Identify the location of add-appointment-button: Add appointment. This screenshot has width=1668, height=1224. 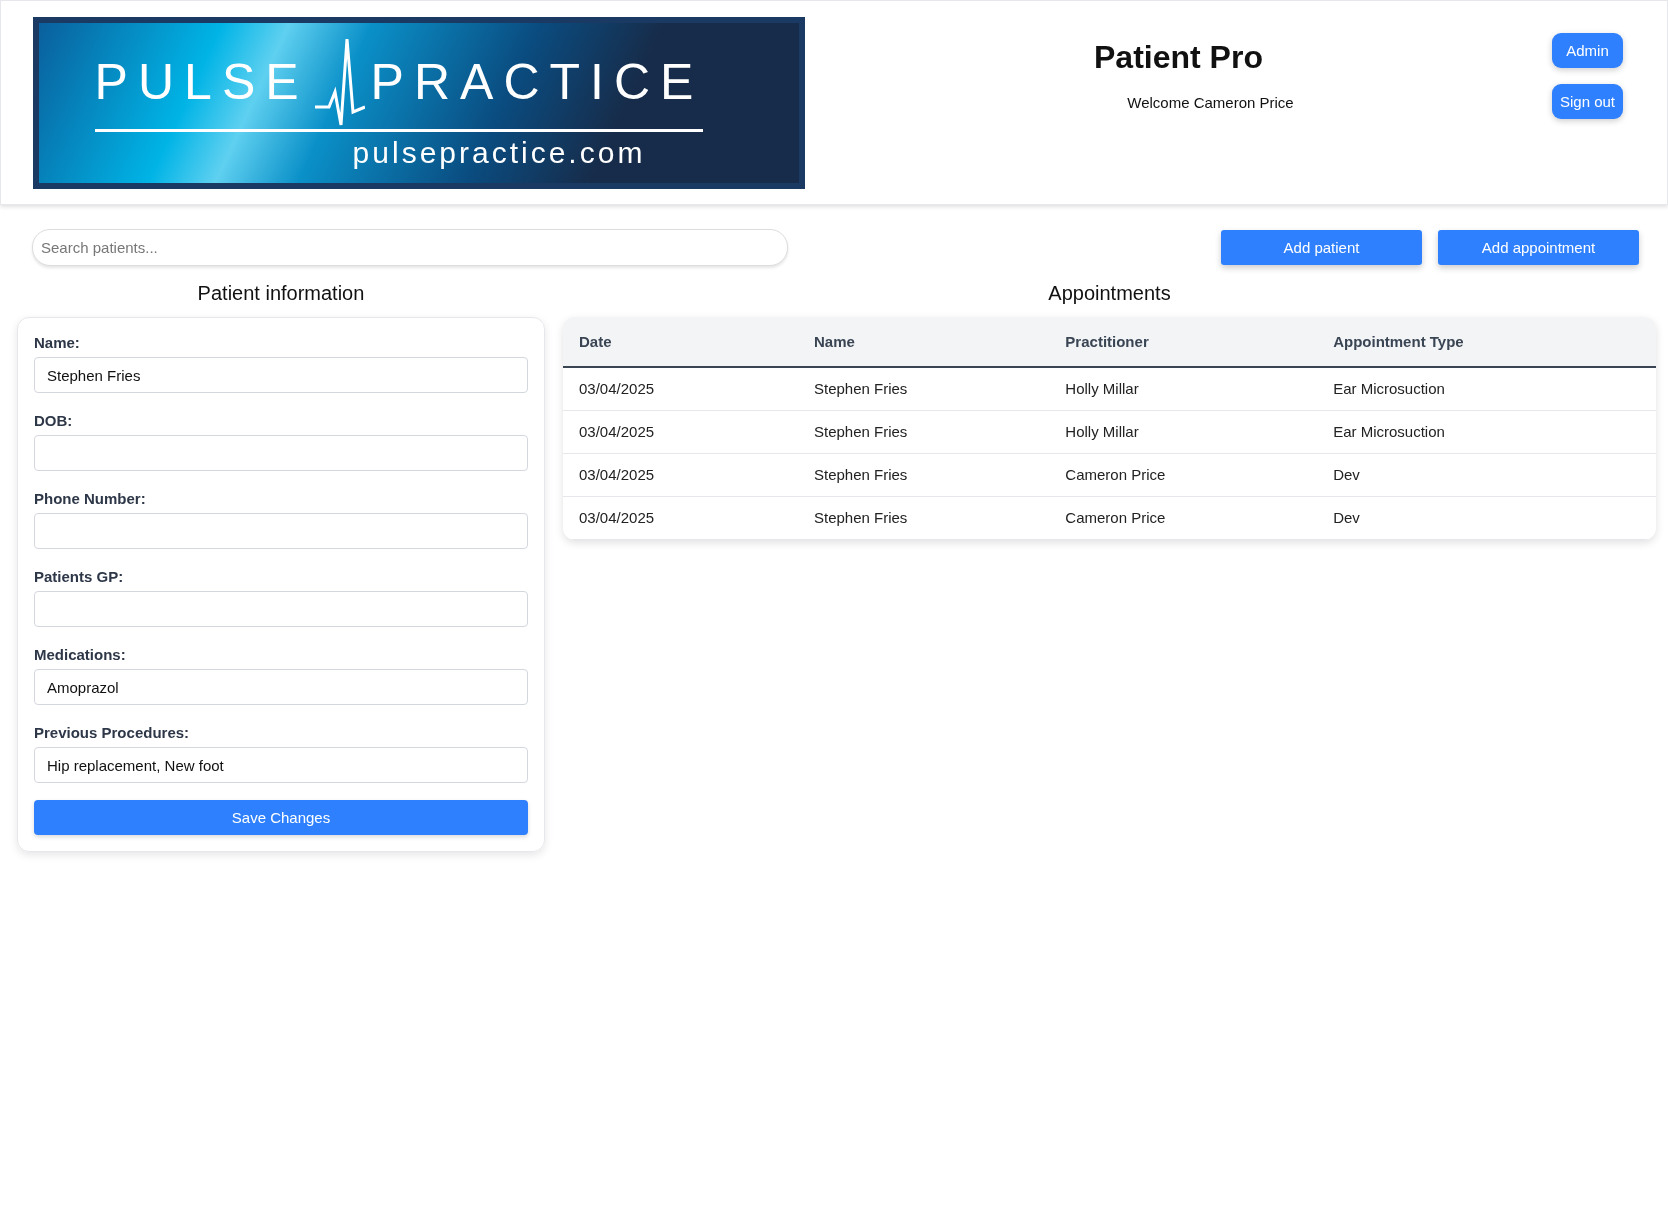
(1538, 247).